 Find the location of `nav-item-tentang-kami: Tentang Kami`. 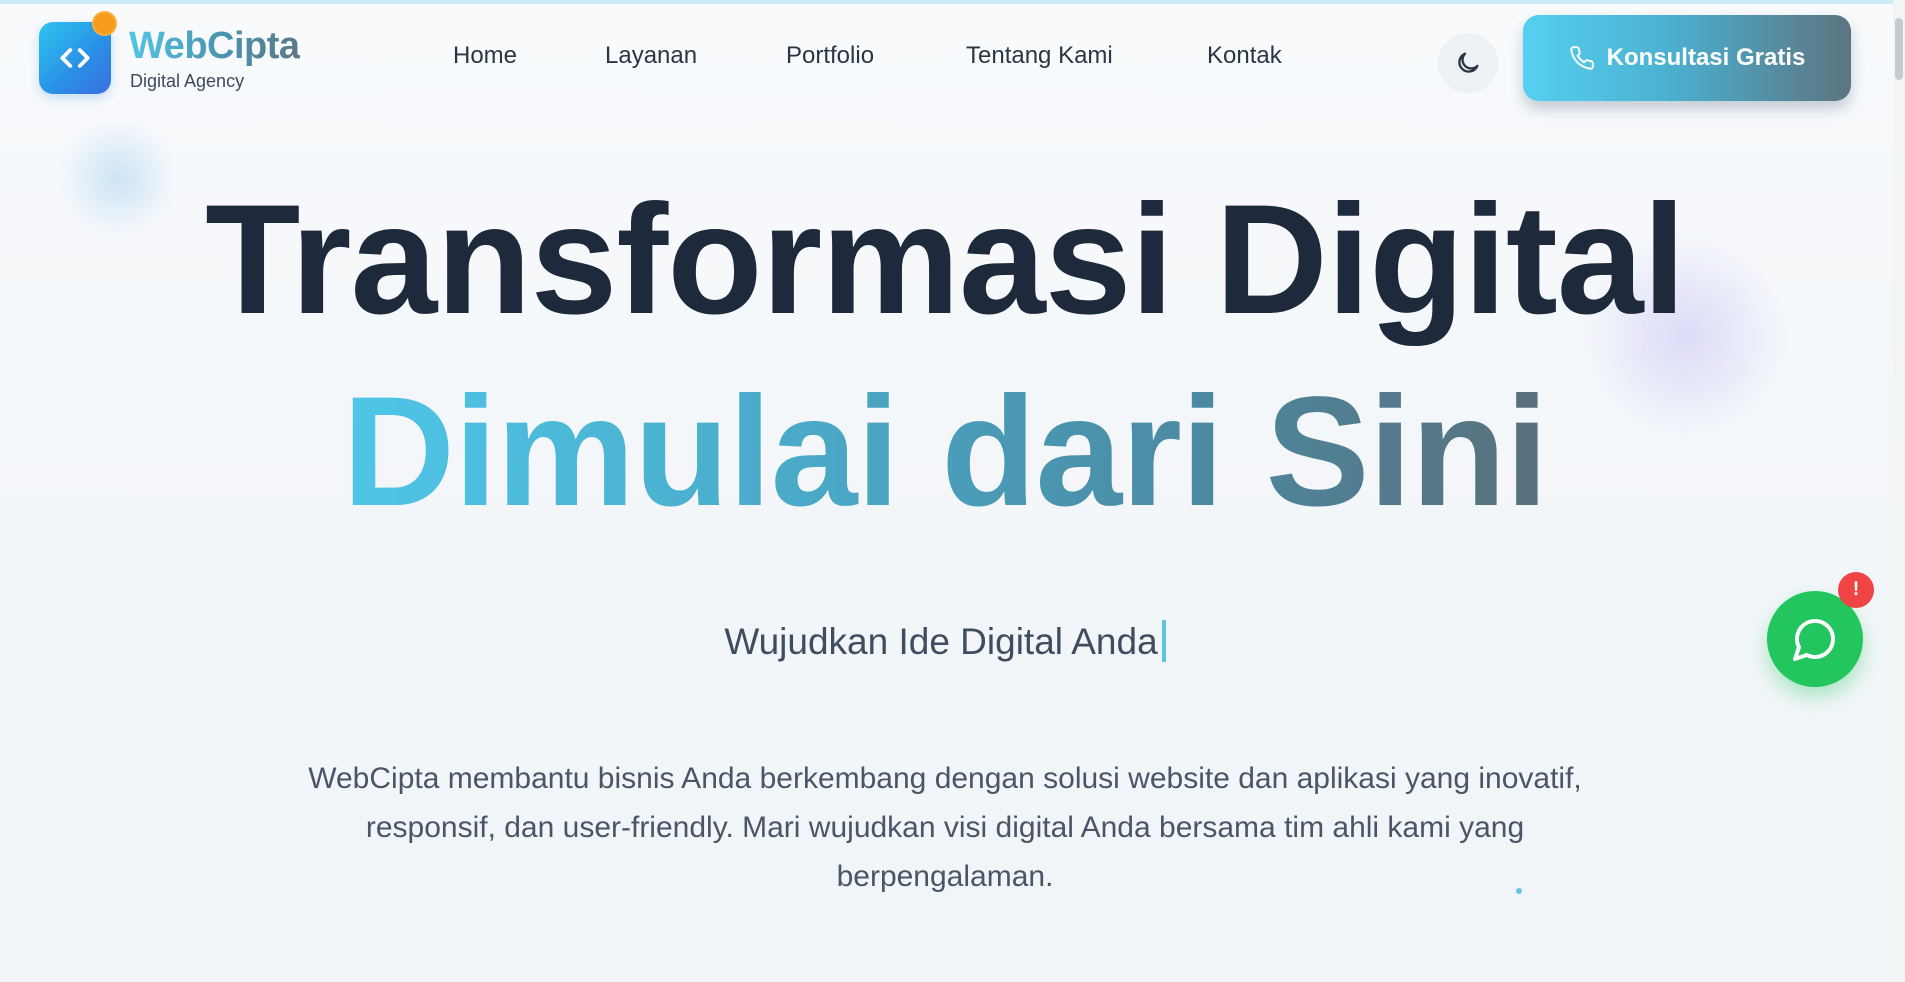

nav-item-tentang-kami: Tentang Kami is located at coordinates (1039, 56).